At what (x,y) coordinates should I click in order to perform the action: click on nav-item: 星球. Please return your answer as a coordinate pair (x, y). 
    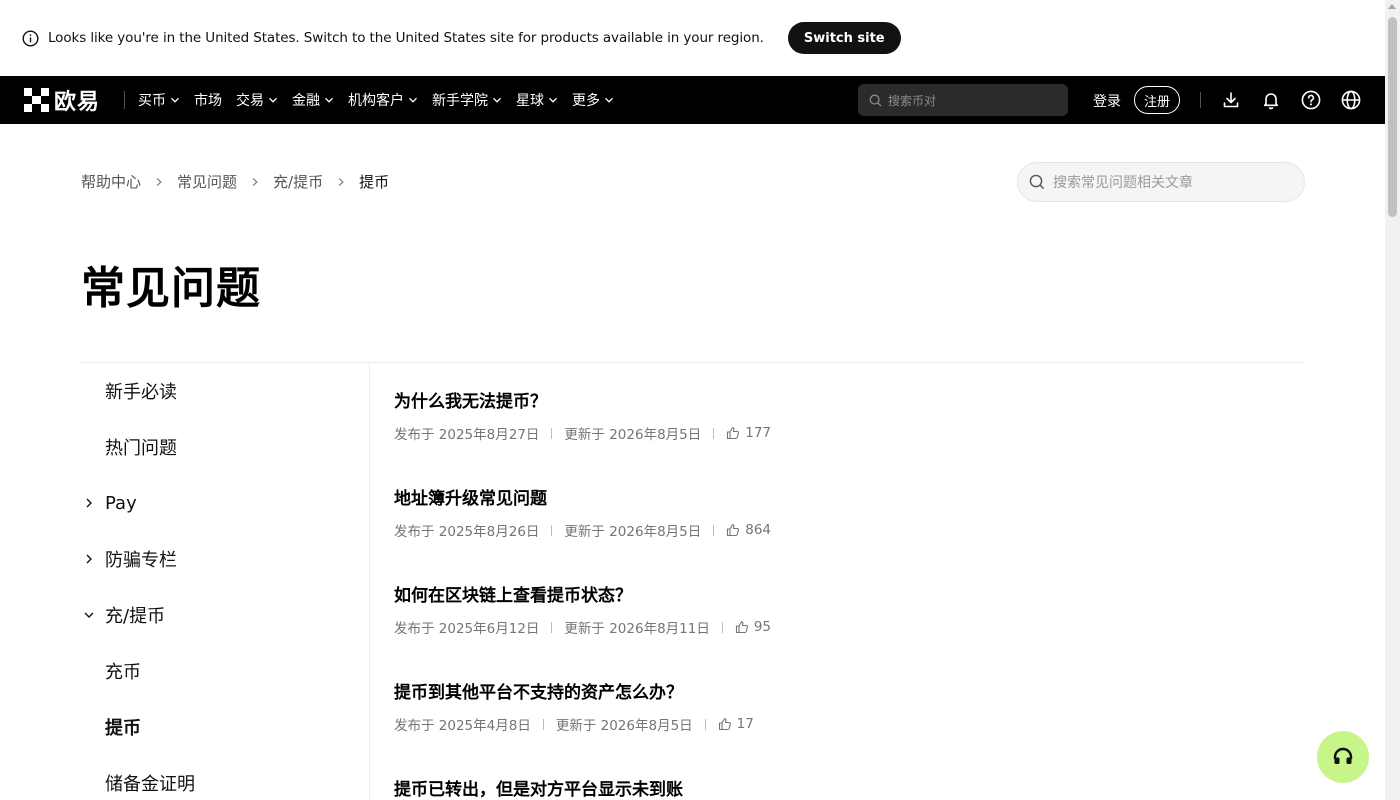
    Looking at the image, I should click on (537, 100).